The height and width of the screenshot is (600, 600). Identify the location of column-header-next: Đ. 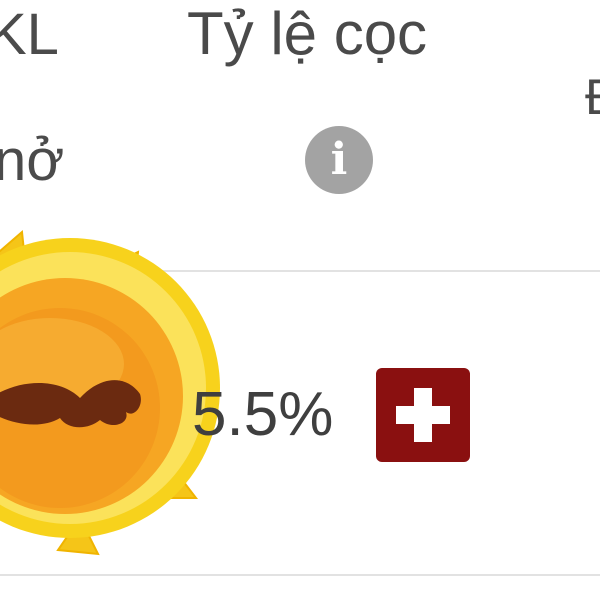
(592, 97).